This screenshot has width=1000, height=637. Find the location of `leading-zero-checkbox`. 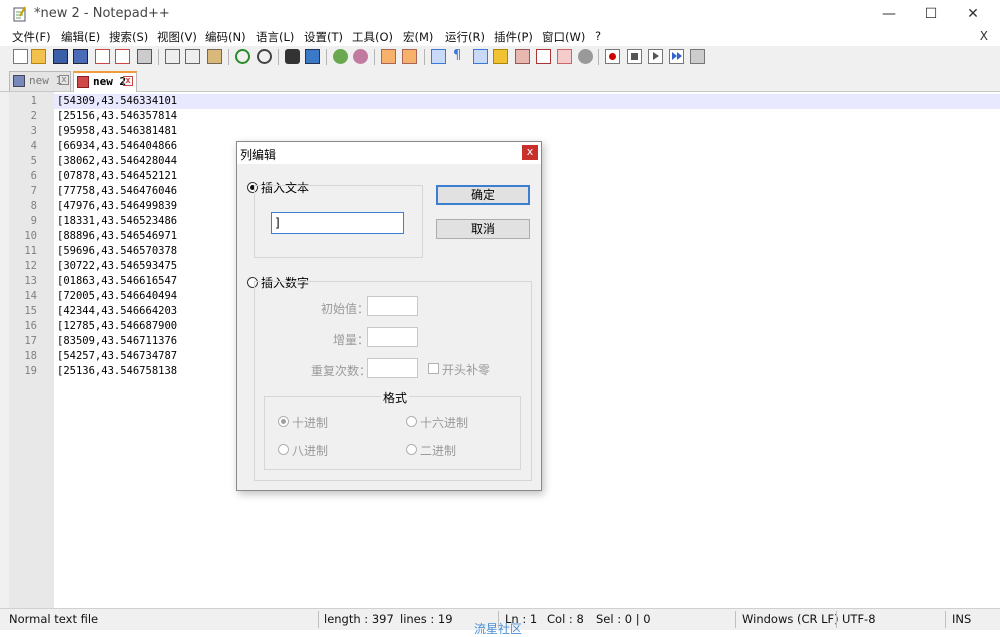

leading-zero-checkbox is located at coordinates (433, 368).